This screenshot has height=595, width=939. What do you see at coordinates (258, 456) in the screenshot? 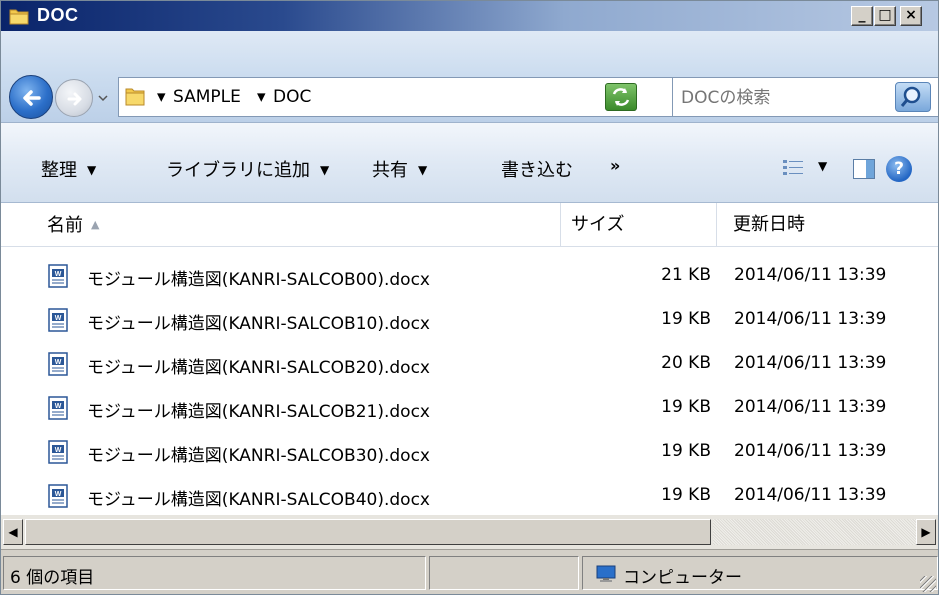
I see `file-name: モジュール構造図(KANRI-SALCOB30).docx` at bounding box center [258, 456].